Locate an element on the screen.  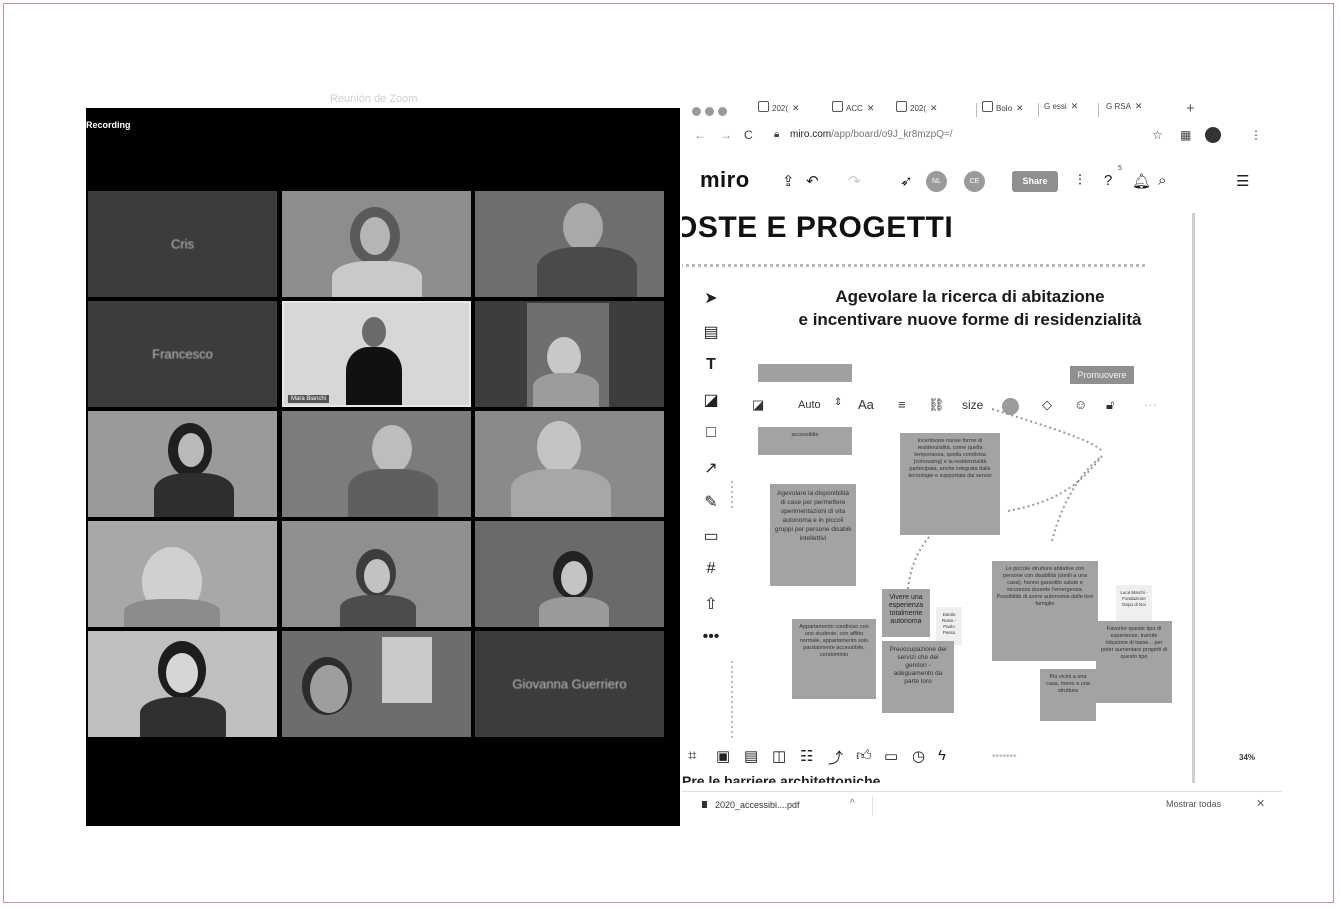
redo-icon: ↷ is located at coordinates (854, 181).